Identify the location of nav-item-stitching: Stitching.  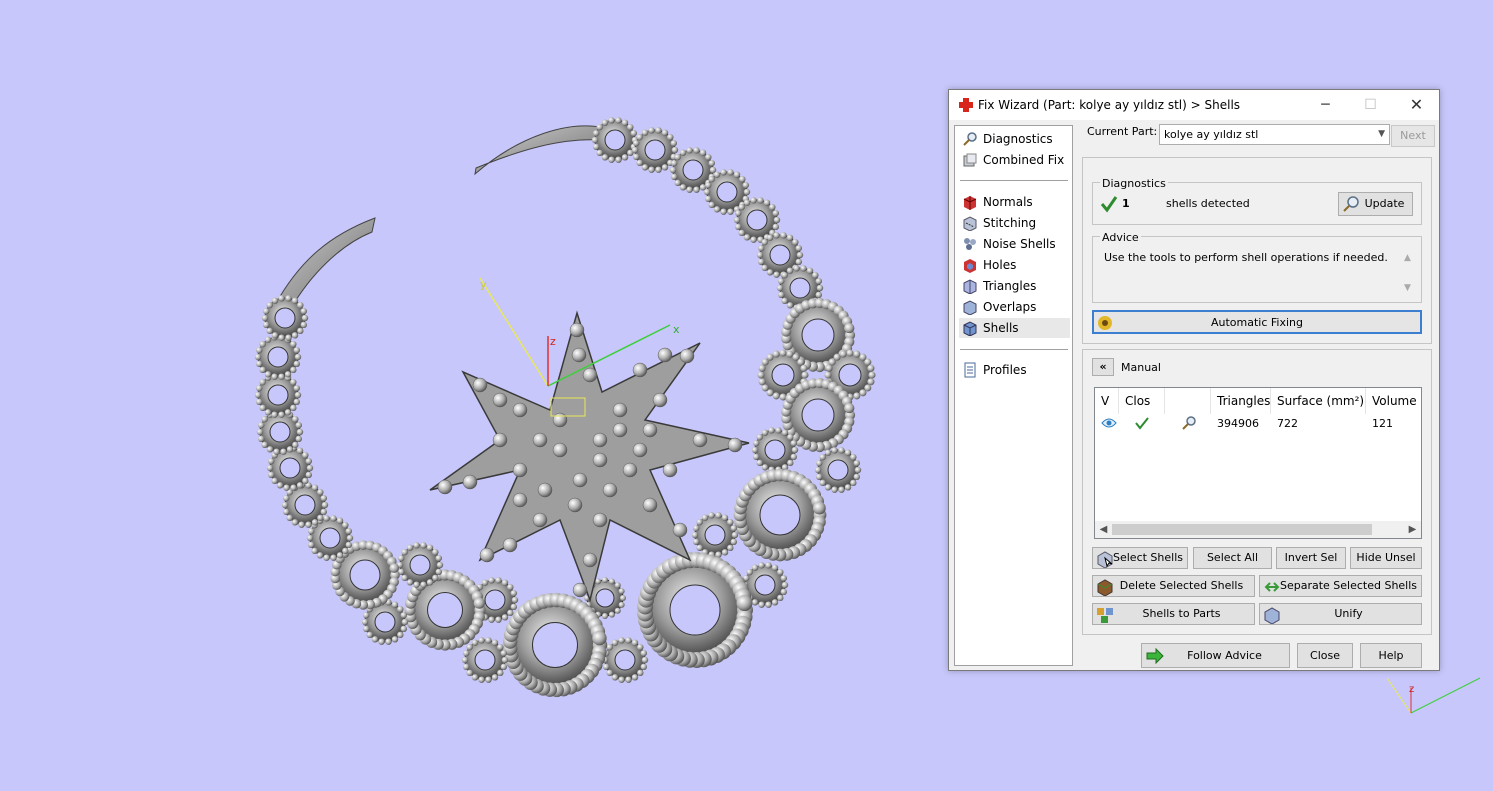
(1014, 223).